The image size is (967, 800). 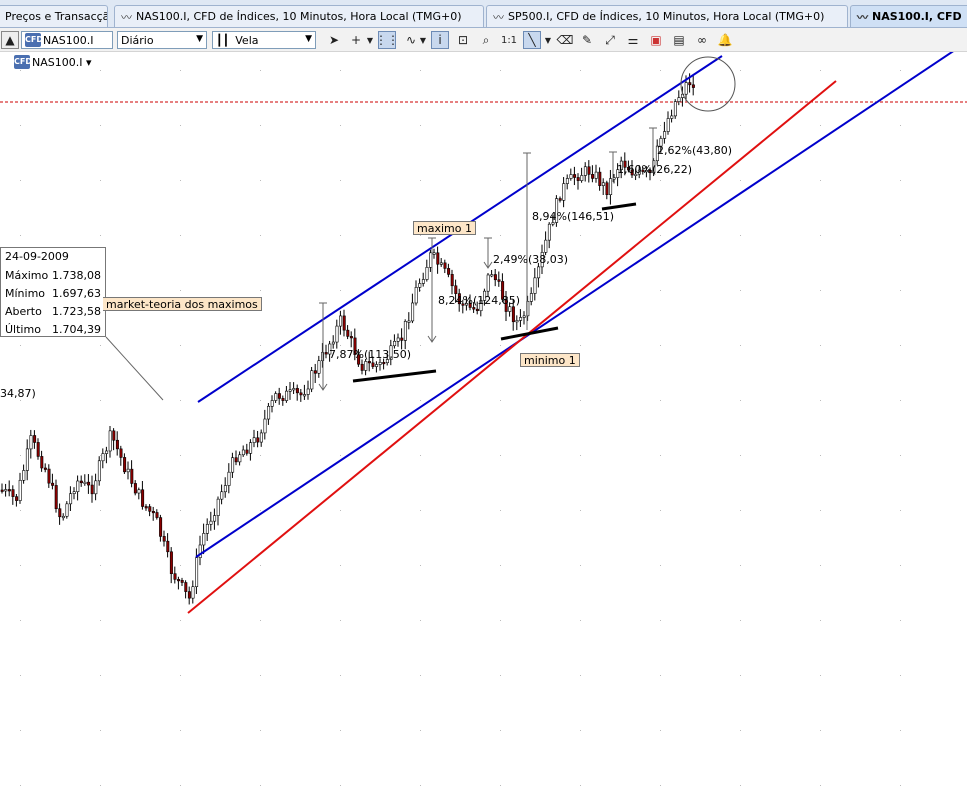 What do you see at coordinates (162, 40) in the screenshot?
I see `period-select: Diário ▼` at bounding box center [162, 40].